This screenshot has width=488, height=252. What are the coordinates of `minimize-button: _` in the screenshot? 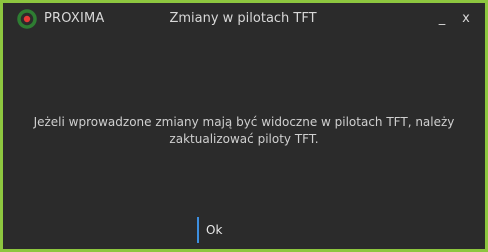 It's located at (442, 19).